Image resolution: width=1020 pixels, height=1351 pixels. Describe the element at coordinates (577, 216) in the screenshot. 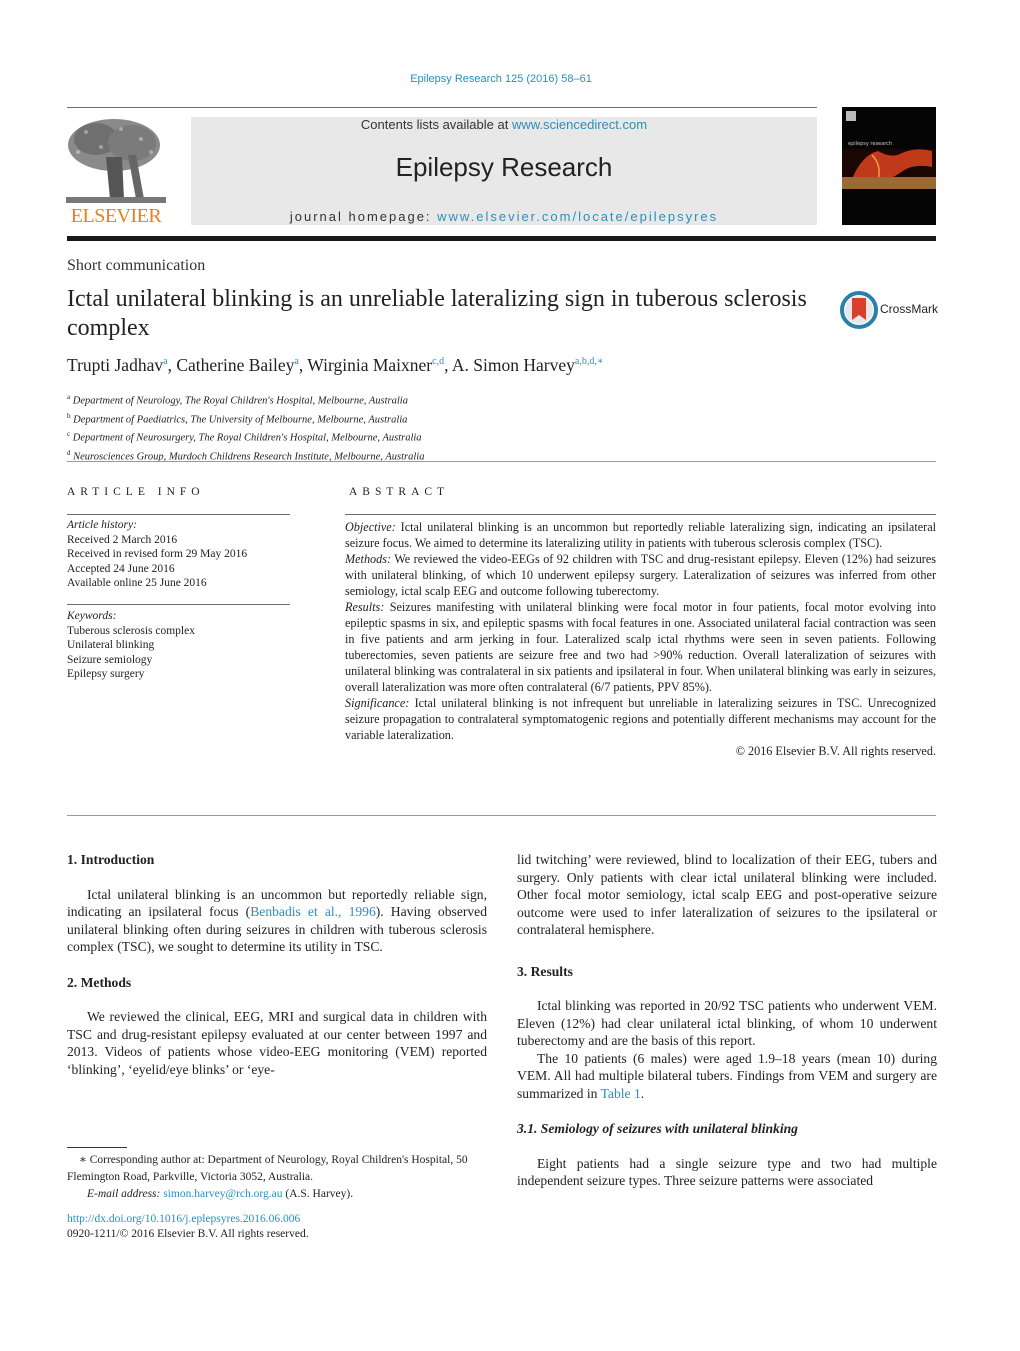

I see `homepage-link: www.elsevier.com/locate/epilepsyres` at that location.